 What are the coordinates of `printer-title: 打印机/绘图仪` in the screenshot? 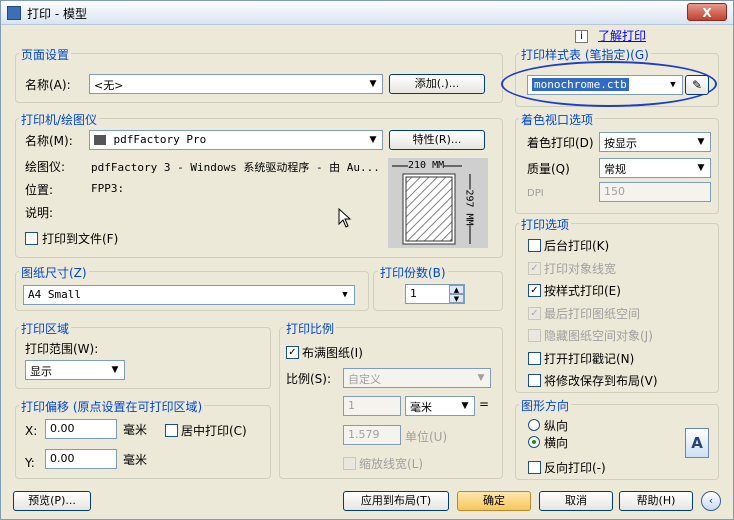 It's located at (59, 119).